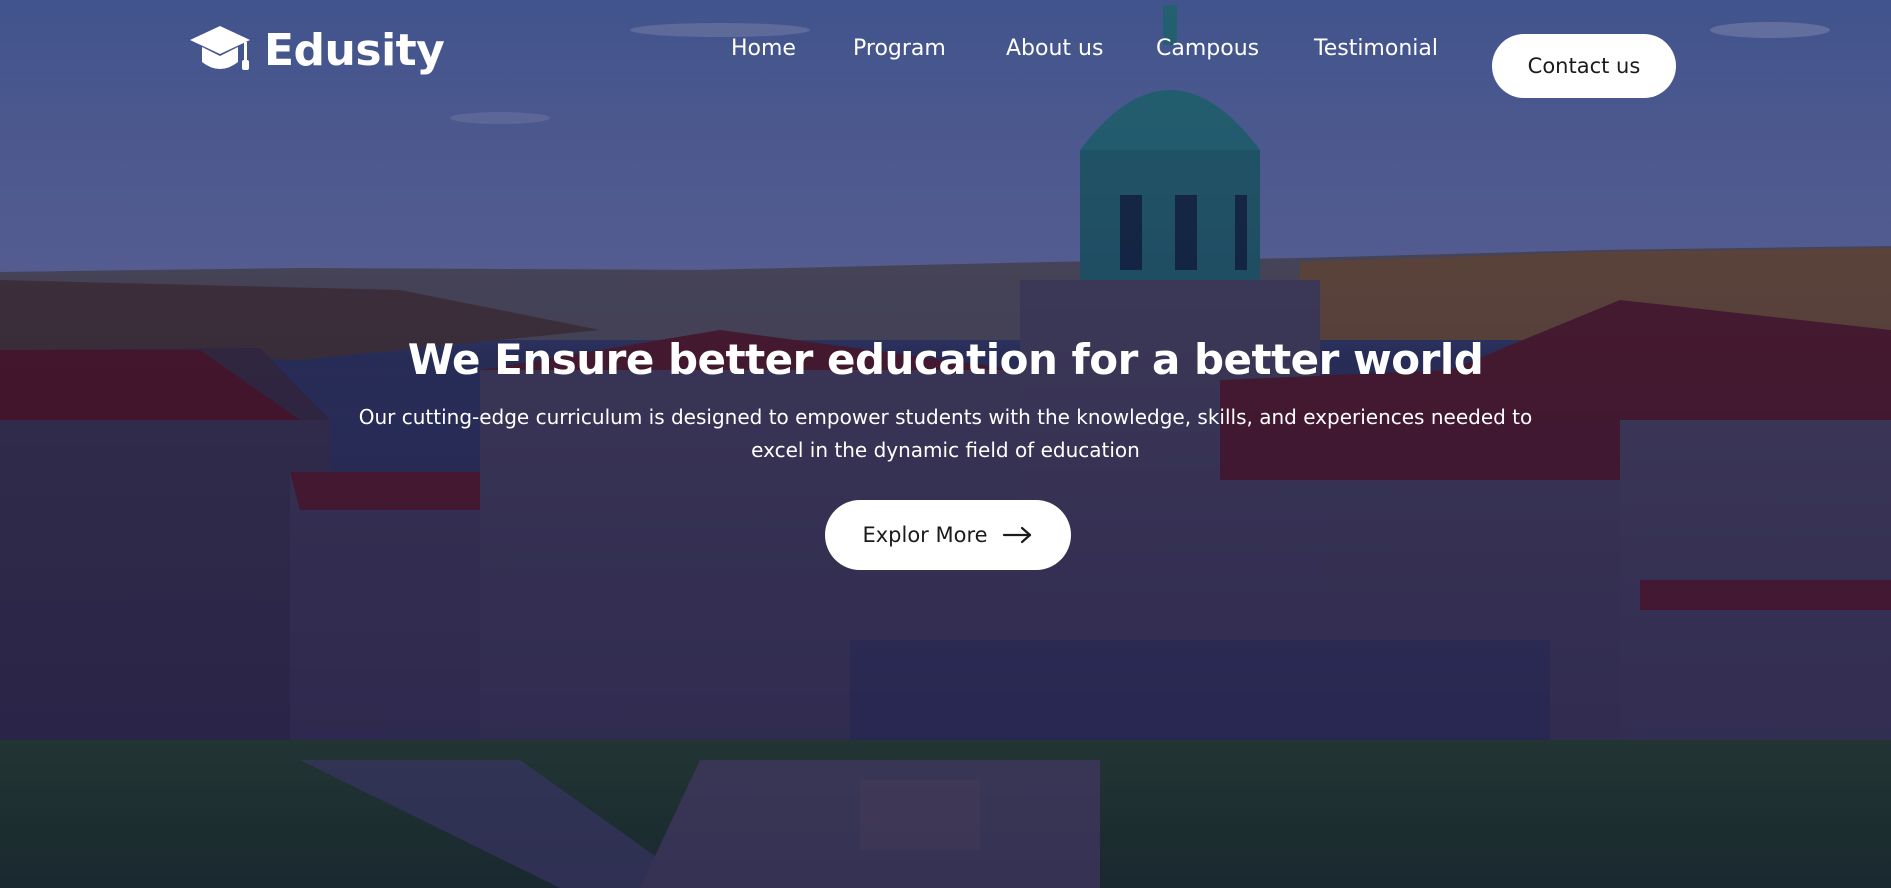  What do you see at coordinates (1054, 48) in the screenshot?
I see `nav-item-about-us: About us` at bounding box center [1054, 48].